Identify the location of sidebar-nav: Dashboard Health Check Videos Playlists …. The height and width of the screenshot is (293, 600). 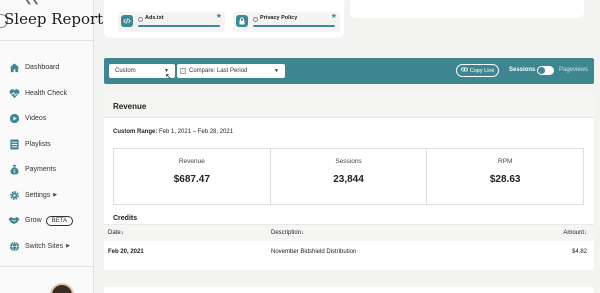
(47, 157).